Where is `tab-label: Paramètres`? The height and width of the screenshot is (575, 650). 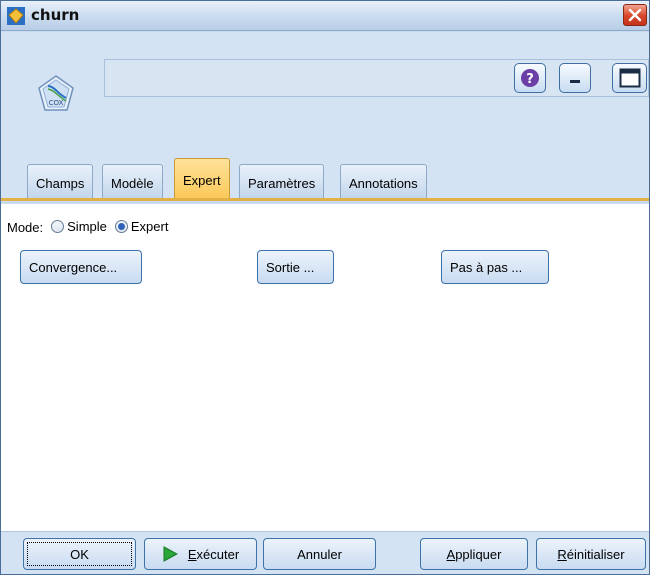 tab-label: Paramètres is located at coordinates (282, 183).